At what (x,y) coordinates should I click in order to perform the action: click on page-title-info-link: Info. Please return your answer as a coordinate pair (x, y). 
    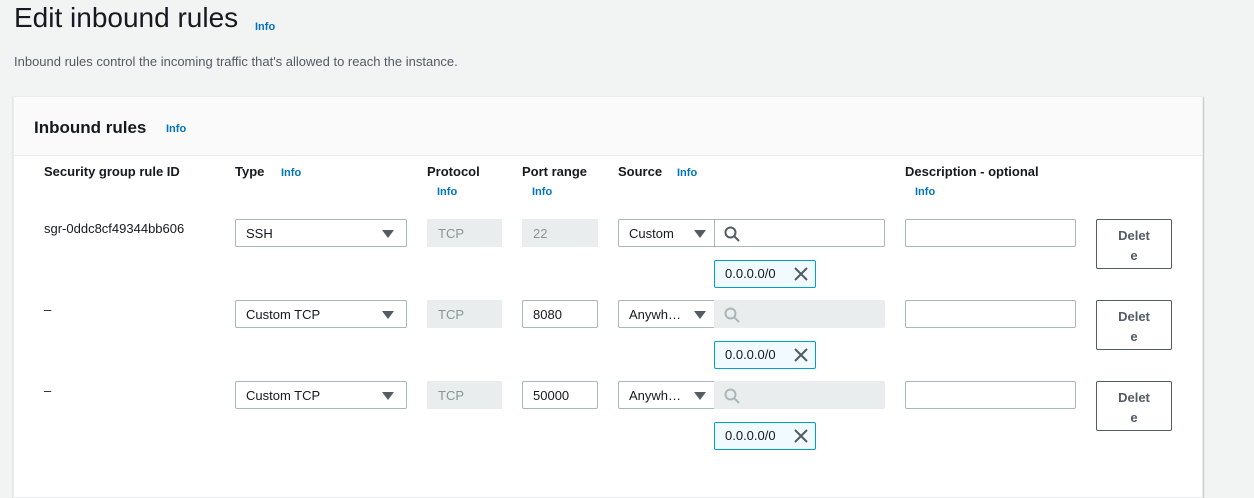
    Looking at the image, I should click on (265, 27).